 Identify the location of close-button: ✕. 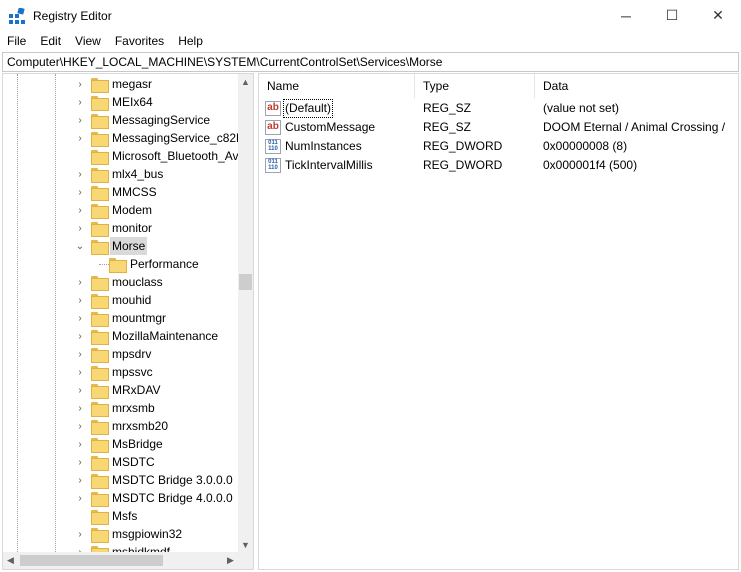
(718, 15).